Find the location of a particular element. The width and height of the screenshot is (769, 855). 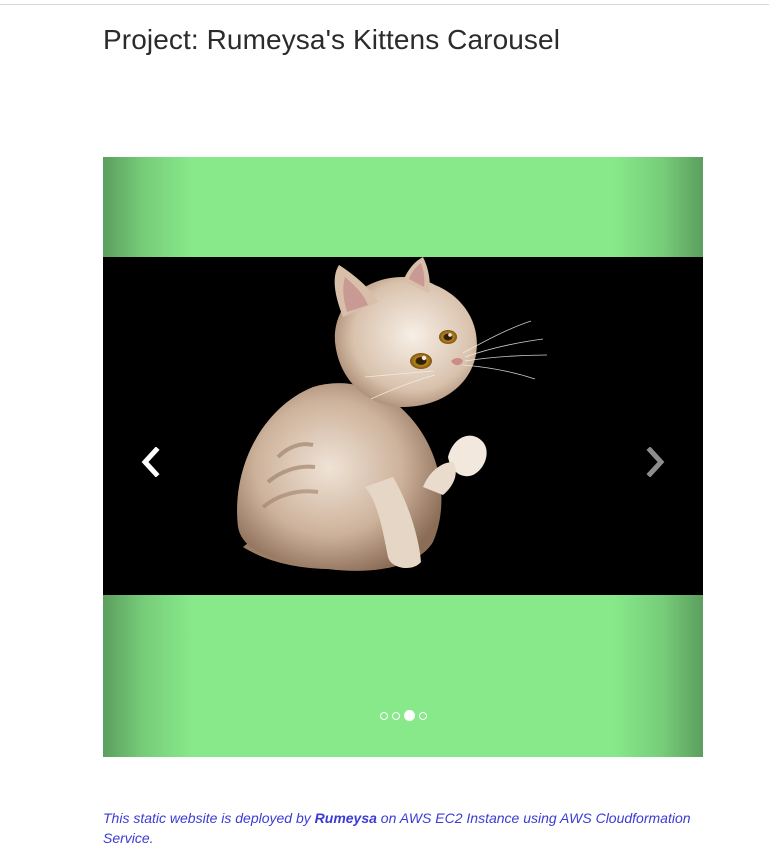

footer-author: Rumeysa is located at coordinates (345, 818).